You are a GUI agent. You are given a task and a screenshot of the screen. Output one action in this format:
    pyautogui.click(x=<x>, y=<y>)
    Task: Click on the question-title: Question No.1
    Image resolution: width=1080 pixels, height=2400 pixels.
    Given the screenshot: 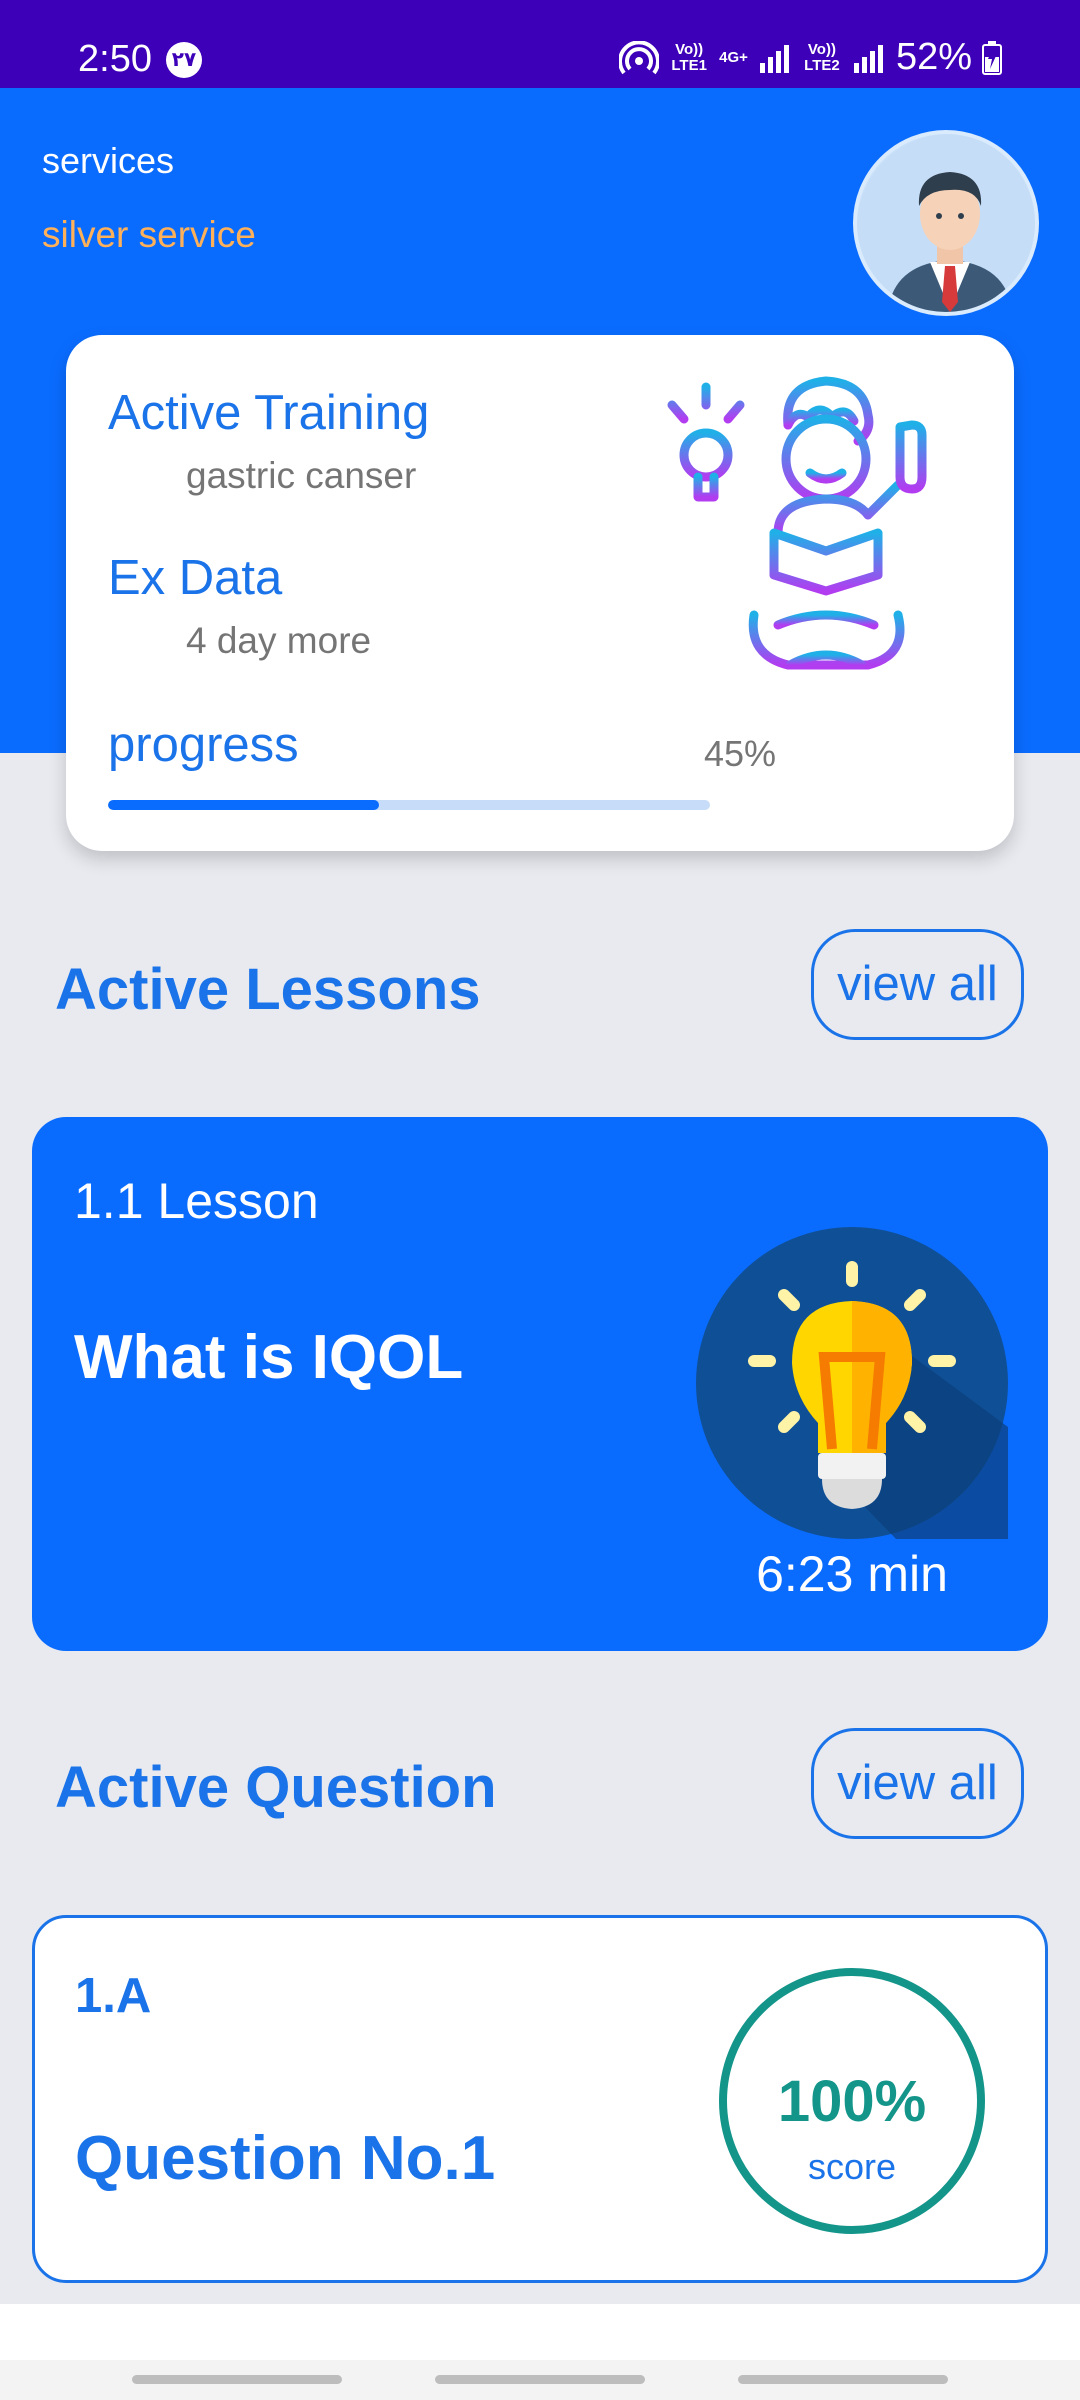 What is the action you would take?
    pyautogui.click(x=285, y=2158)
    